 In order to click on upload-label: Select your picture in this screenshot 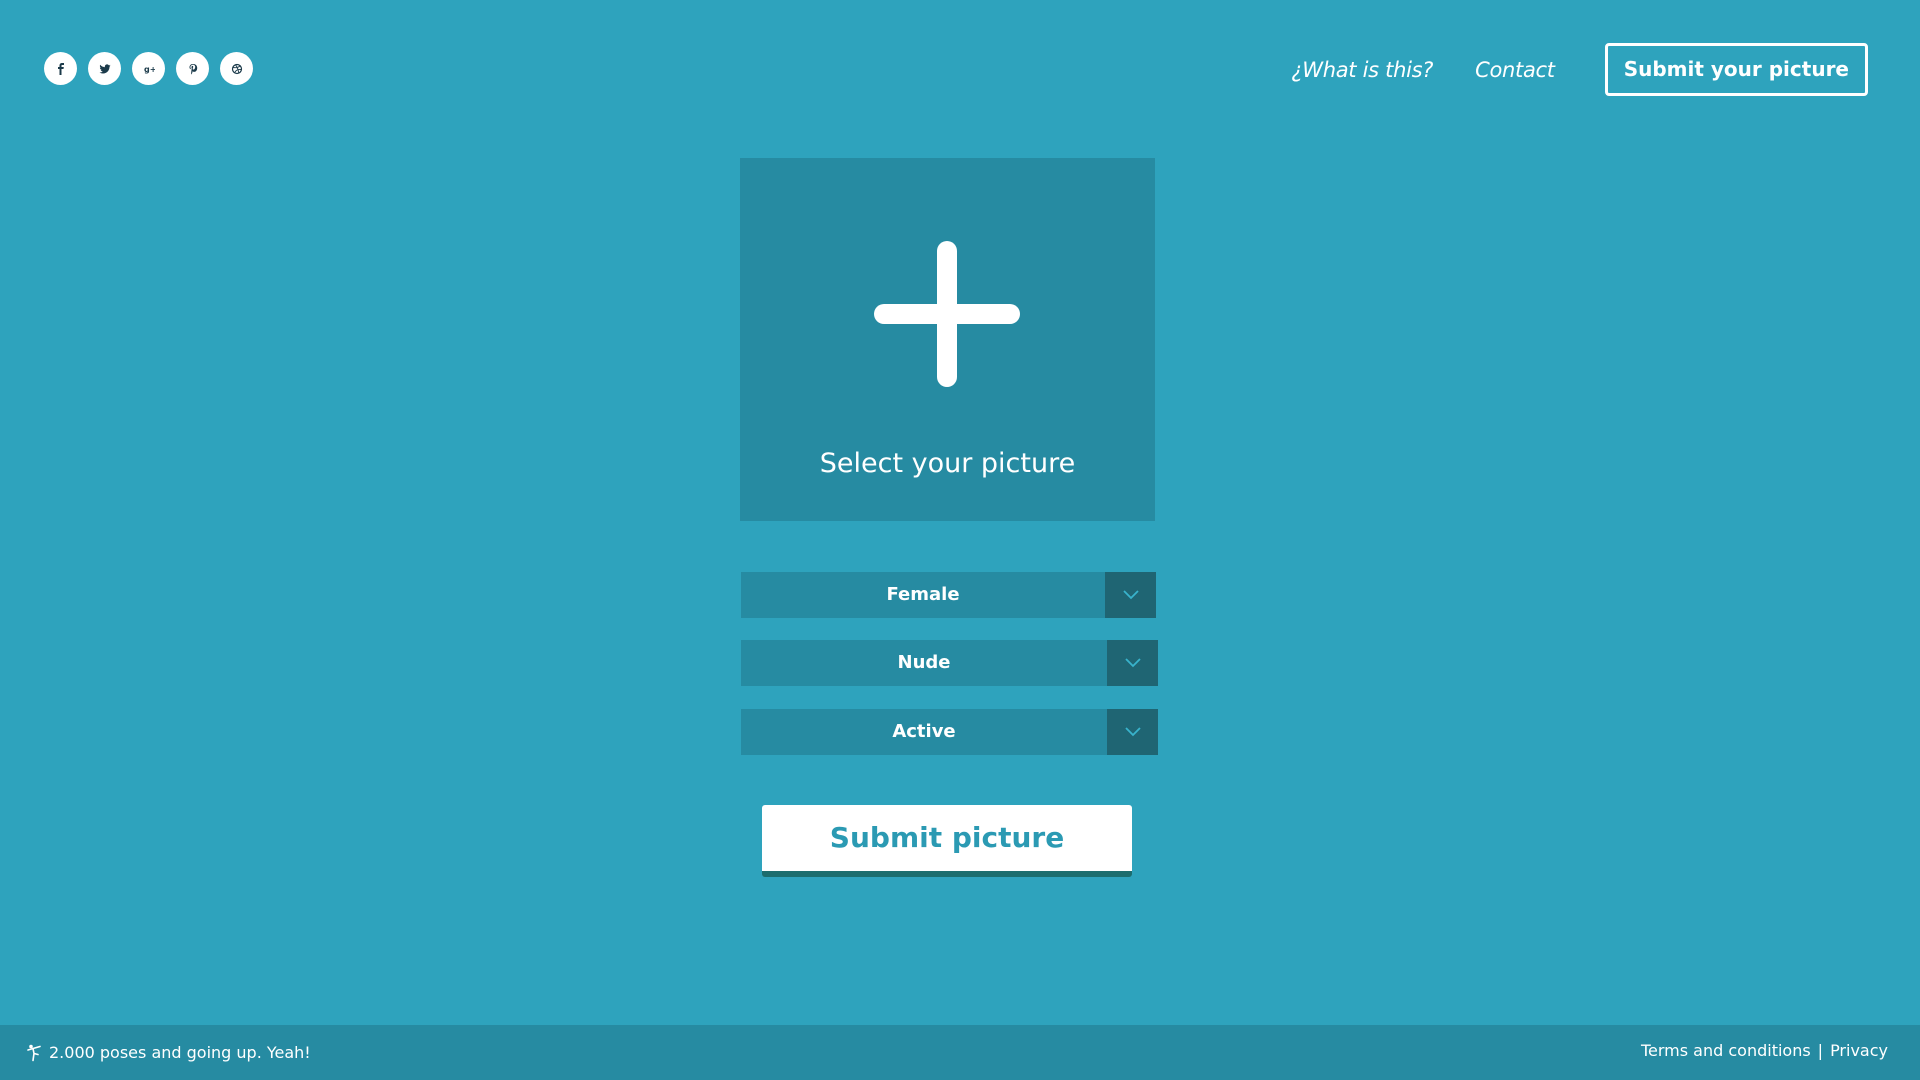, I will do `click(947, 463)`.